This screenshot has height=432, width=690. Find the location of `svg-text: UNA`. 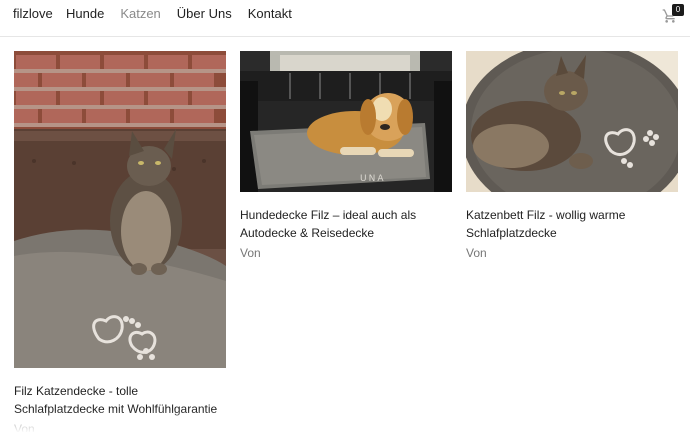

svg-text: UNA is located at coordinates (372, 179).